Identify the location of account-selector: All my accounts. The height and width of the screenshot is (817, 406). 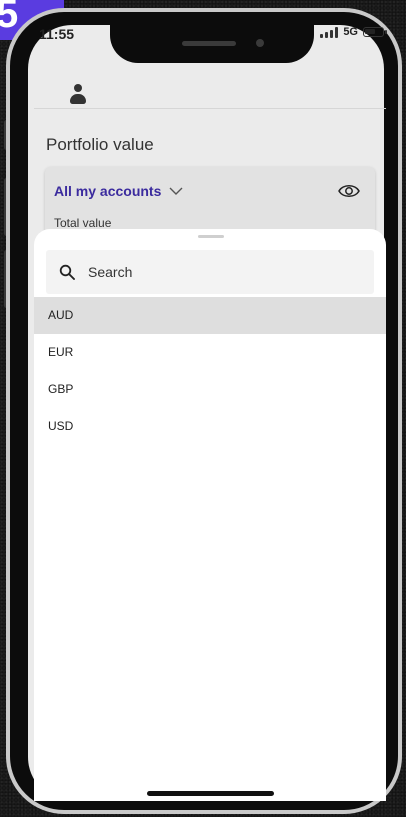
(118, 191).